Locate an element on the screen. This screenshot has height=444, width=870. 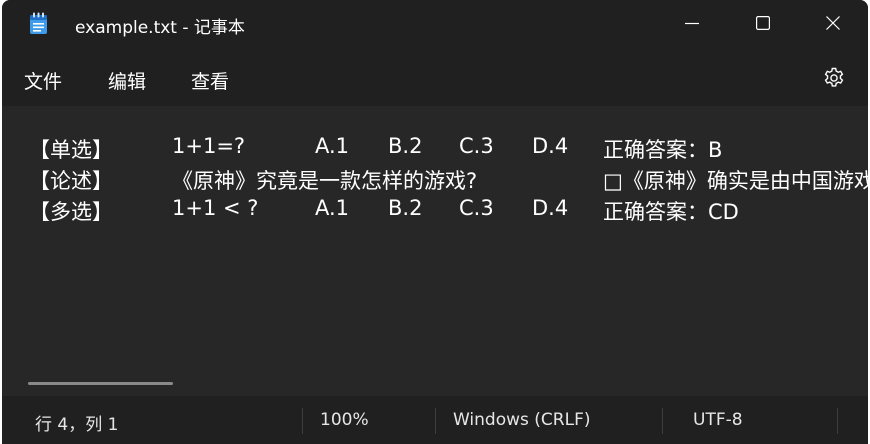
question-type: 【单选】 is located at coordinates (71, 150).